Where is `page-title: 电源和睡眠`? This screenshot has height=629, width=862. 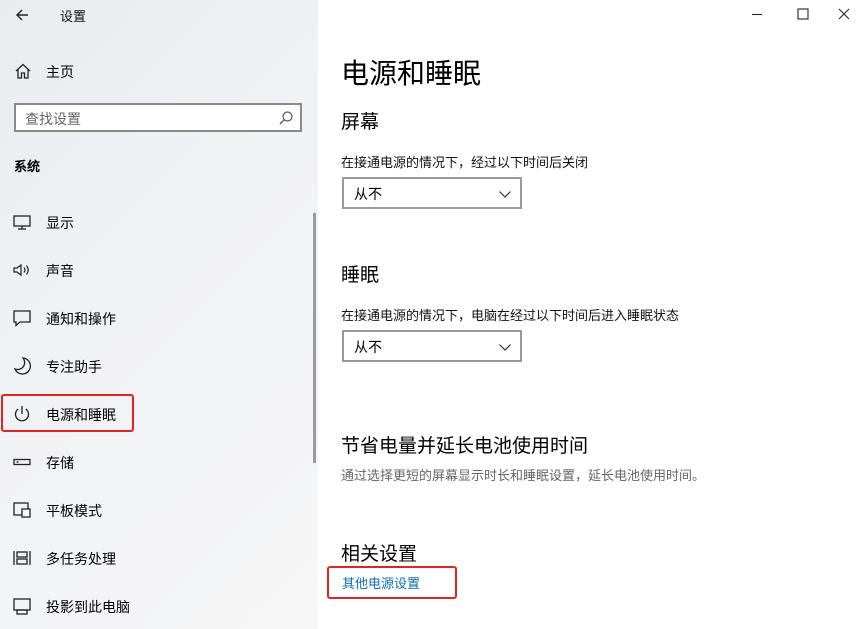 page-title: 电源和睡眠 is located at coordinates (411, 73).